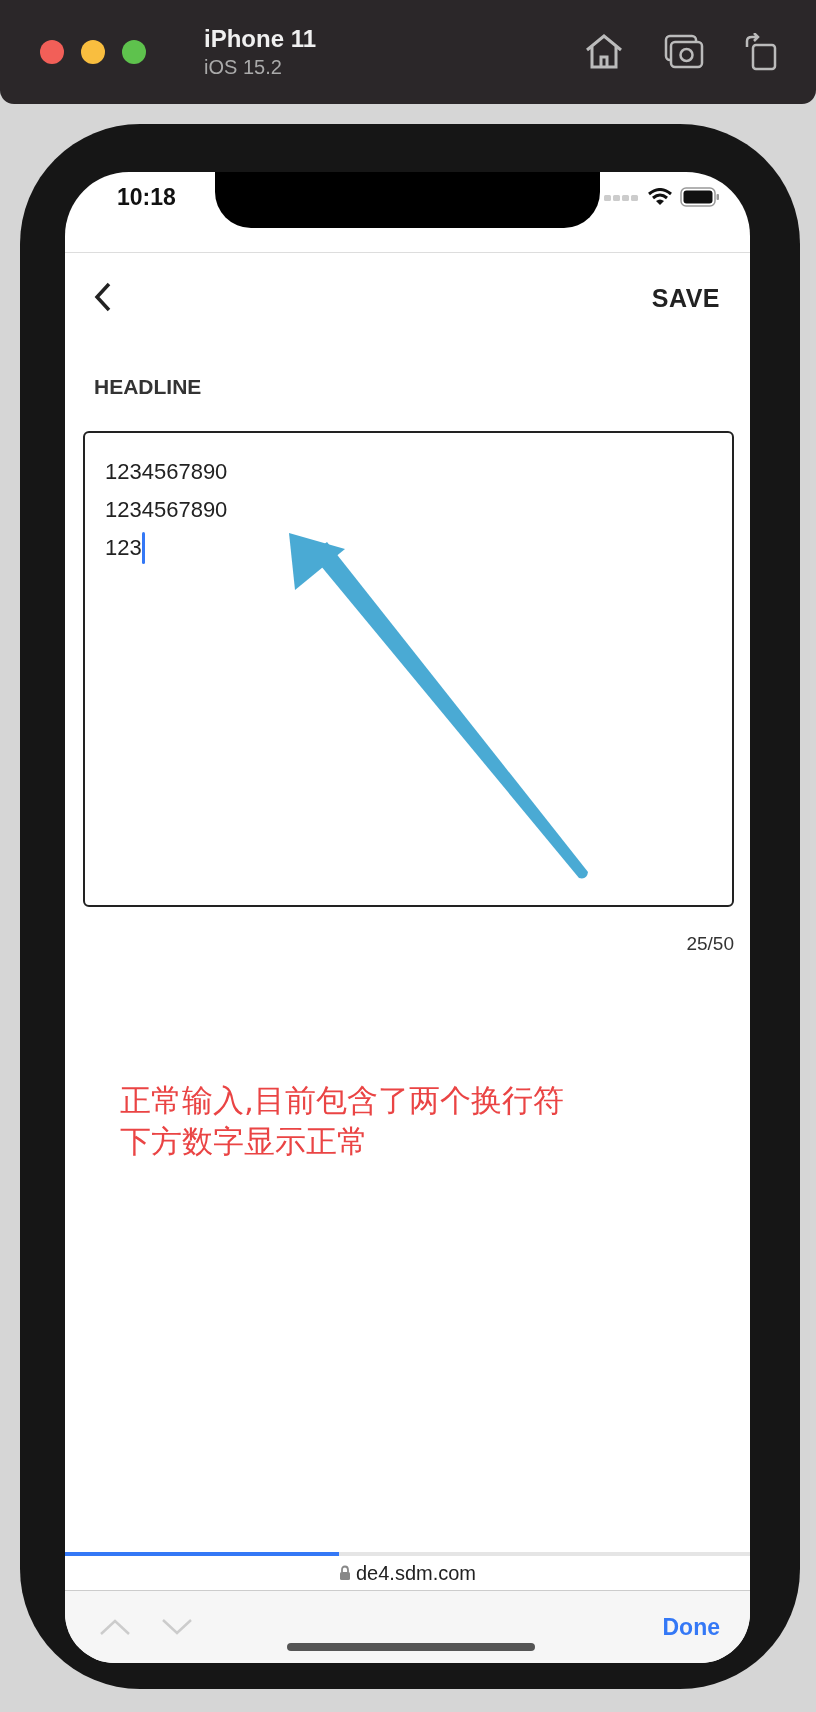 This screenshot has height=1712, width=816. Describe the element at coordinates (342, 1121) in the screenshot. I see `annotation-note: 正常输入,目前包含了两个换行符 下方数字显示正常` at that location.